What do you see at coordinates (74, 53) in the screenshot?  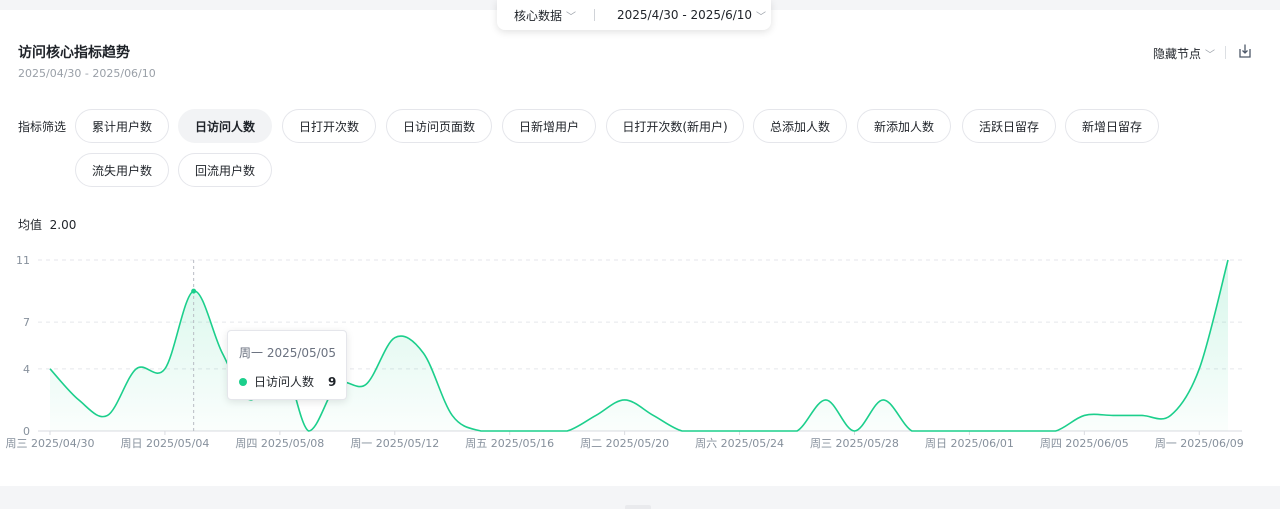 I see `page-title: 访问核心指标趋势` at bounding box center [74, 53].